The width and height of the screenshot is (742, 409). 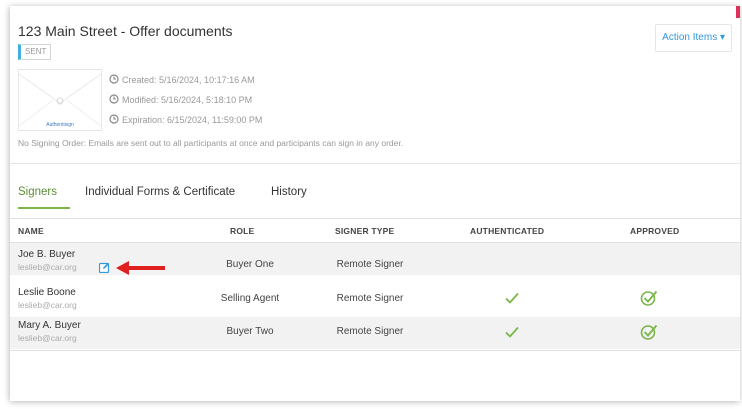 What do you see at coordinates (60, 125) in the screenshot?
I see `authentisign-logo: Authentisign` at bounding box center [60, 125].